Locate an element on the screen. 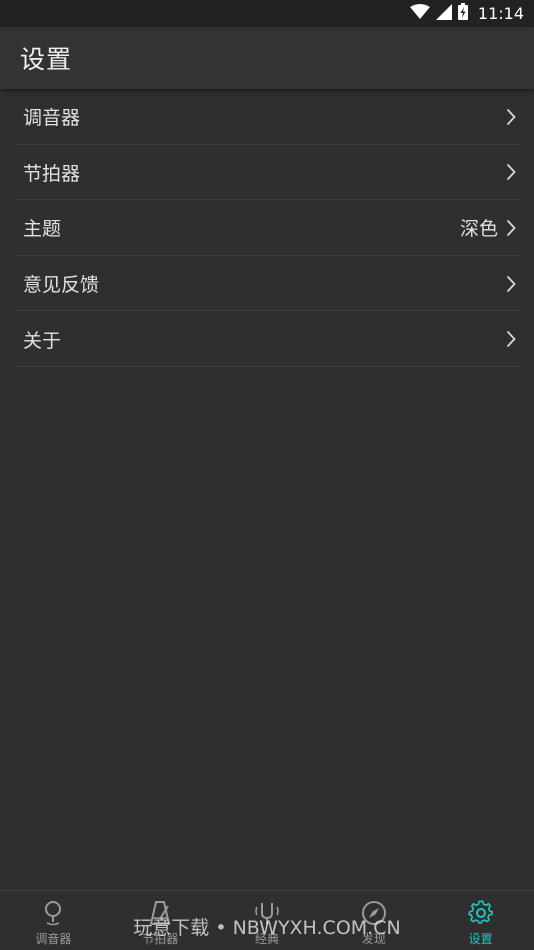 Image resolution: width=534 pixels, height=950 pixels. nav-tab-tuner: 调音器 is located at coordinates (53, 920).